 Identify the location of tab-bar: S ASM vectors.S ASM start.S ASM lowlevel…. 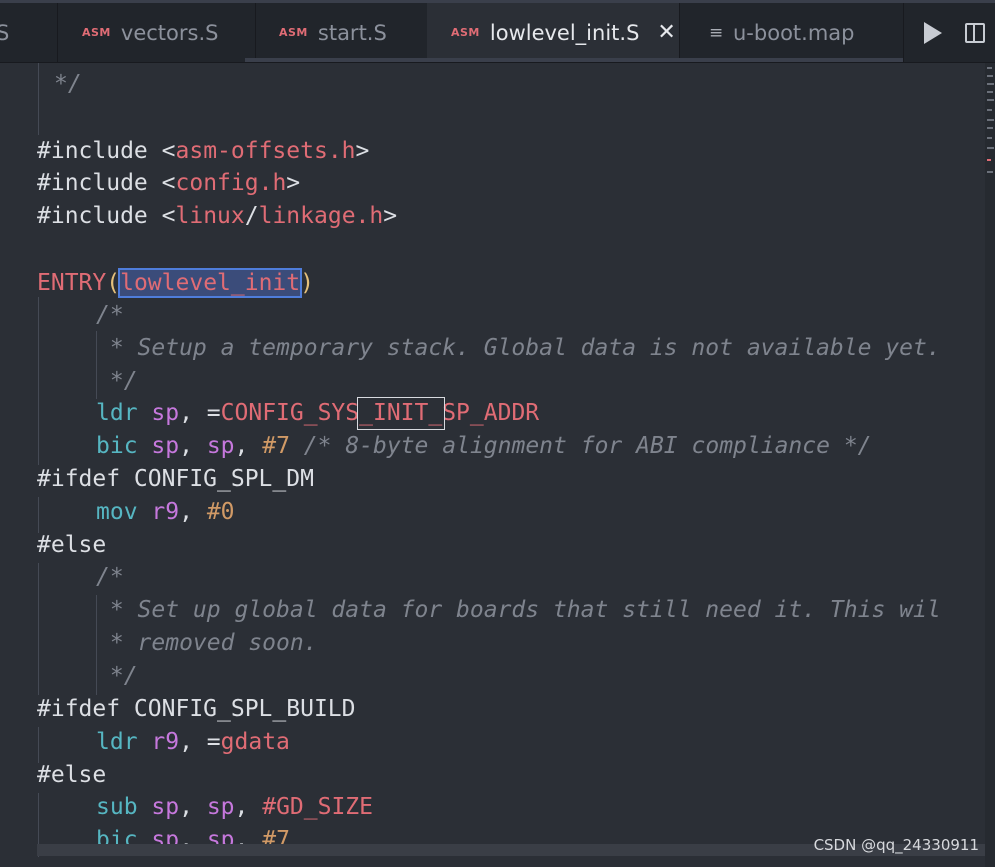
(497, 31).